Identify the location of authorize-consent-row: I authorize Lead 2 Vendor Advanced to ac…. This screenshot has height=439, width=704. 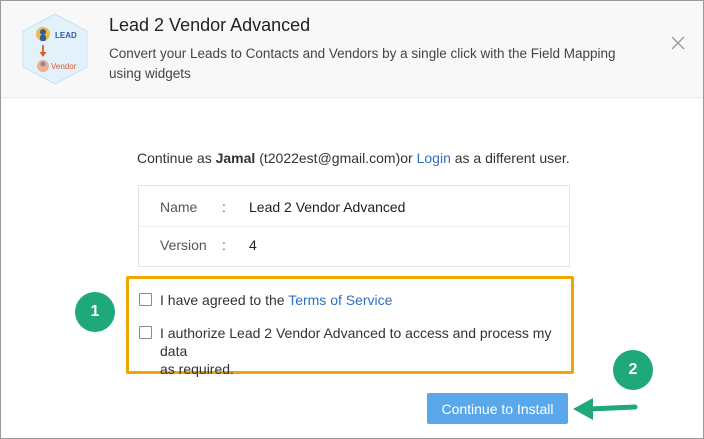
(351, 350).